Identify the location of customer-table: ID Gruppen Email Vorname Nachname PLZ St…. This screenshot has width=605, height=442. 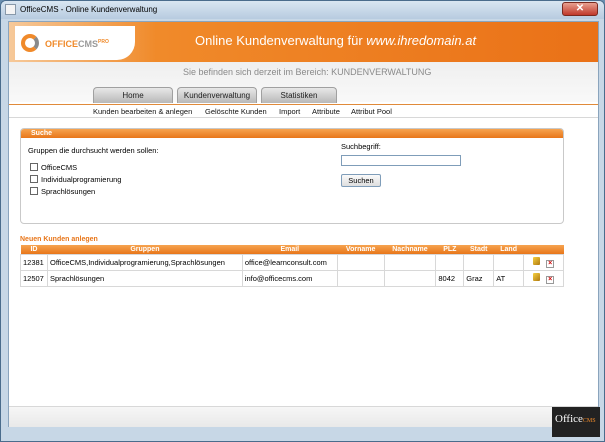
(292, 266).